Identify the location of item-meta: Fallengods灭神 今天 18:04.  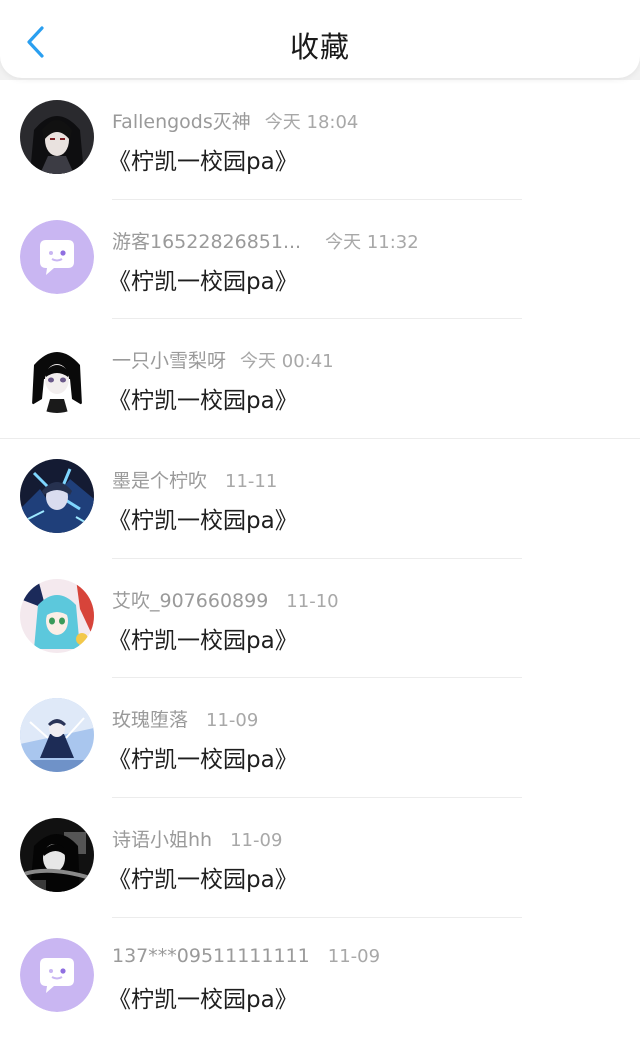
(235, 120).